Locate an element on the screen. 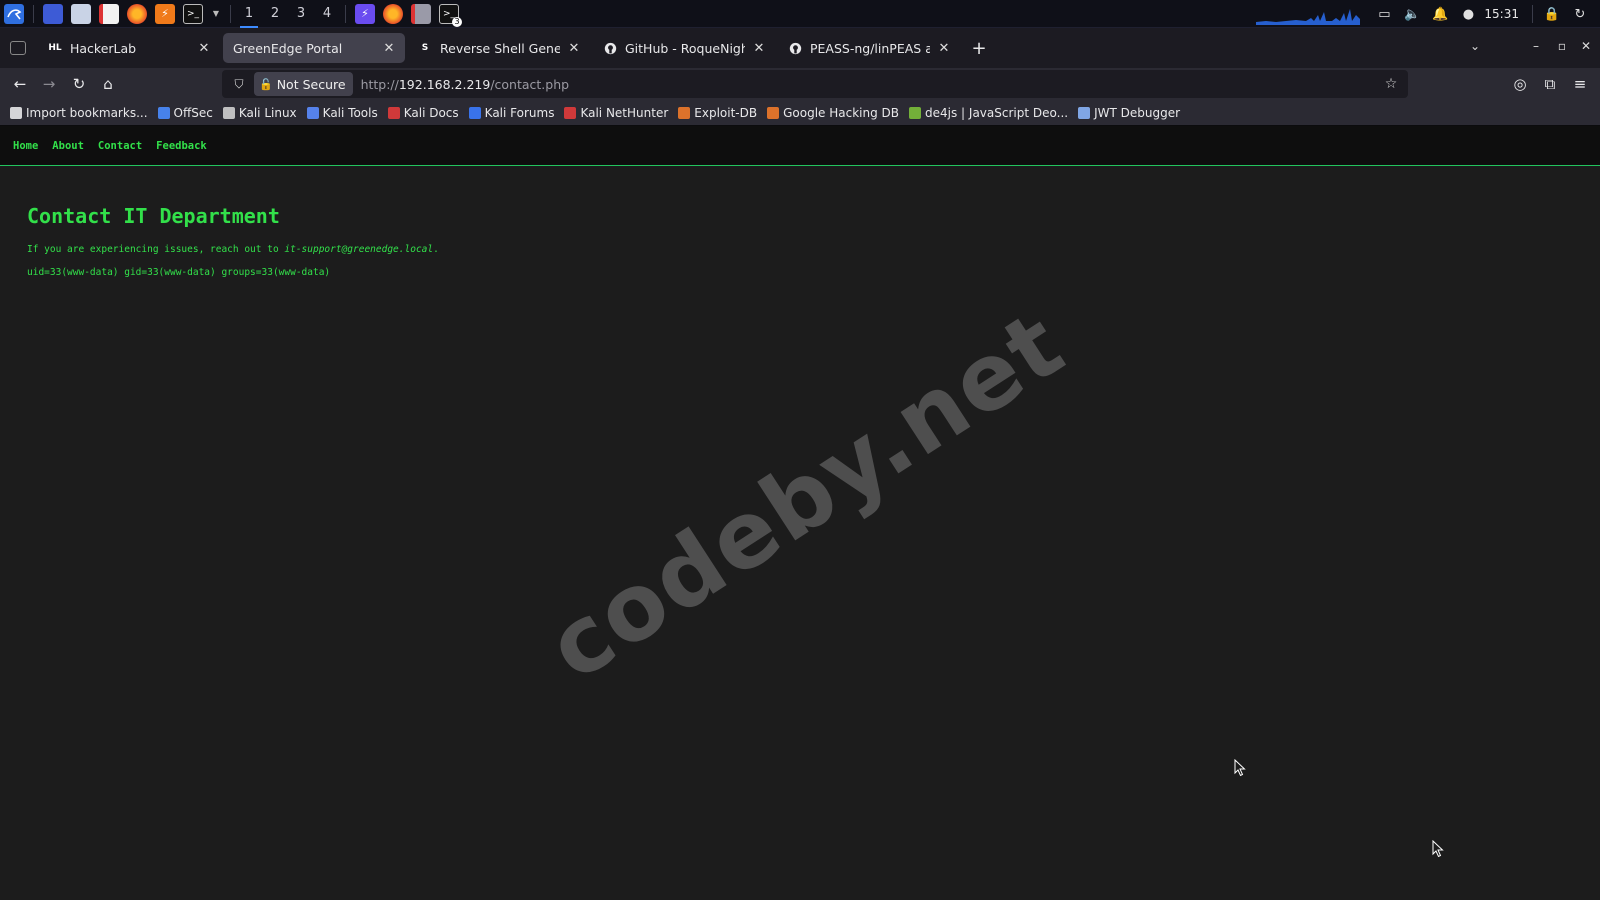 The image size is (1600, 900). bookmark-offsec: OffSec is located at coordinates (185, 112).